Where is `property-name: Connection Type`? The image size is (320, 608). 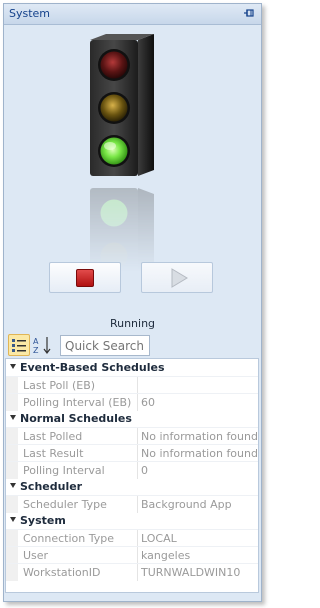 property-name: Connection Type is located at coordinates (69, 538).